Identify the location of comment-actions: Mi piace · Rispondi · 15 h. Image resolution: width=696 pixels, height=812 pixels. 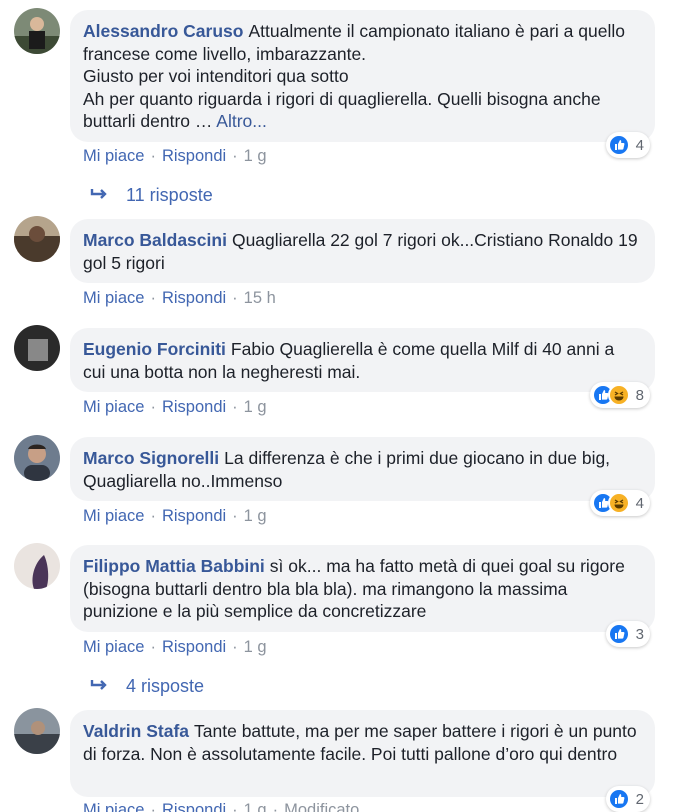
(179, 298).